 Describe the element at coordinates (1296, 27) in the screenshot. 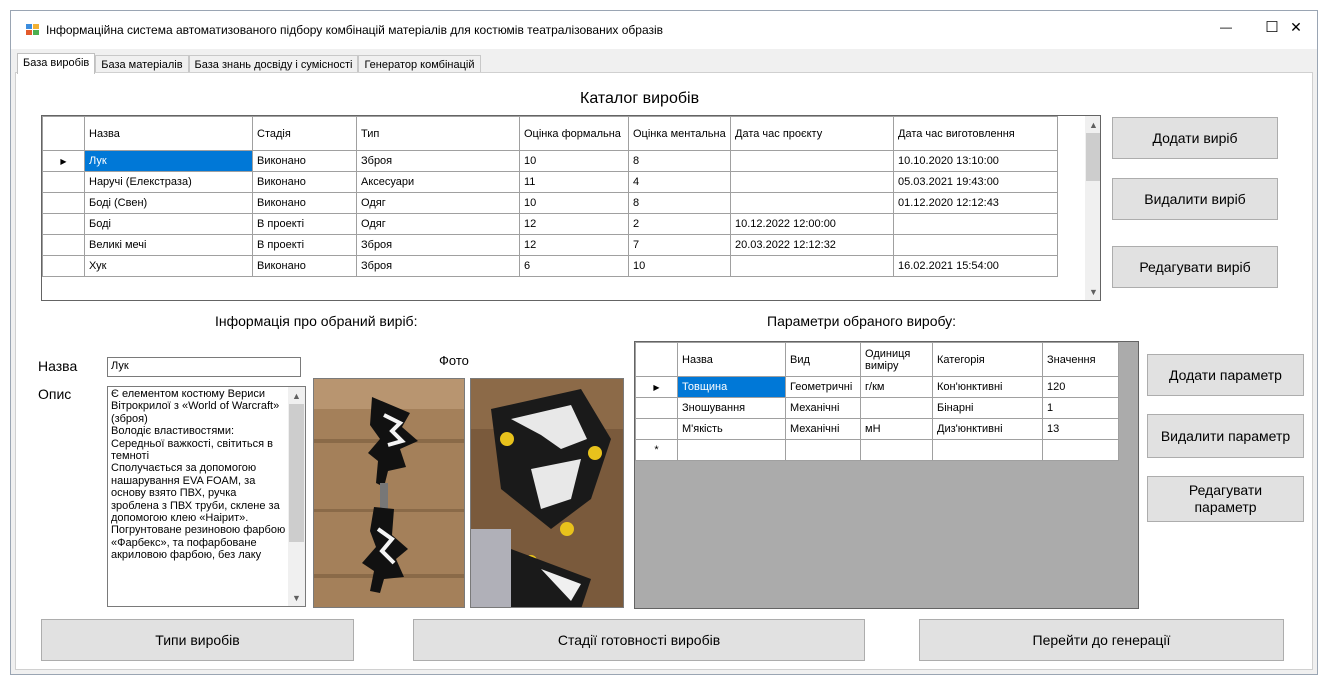

I see `close-button: ✕` at that location.